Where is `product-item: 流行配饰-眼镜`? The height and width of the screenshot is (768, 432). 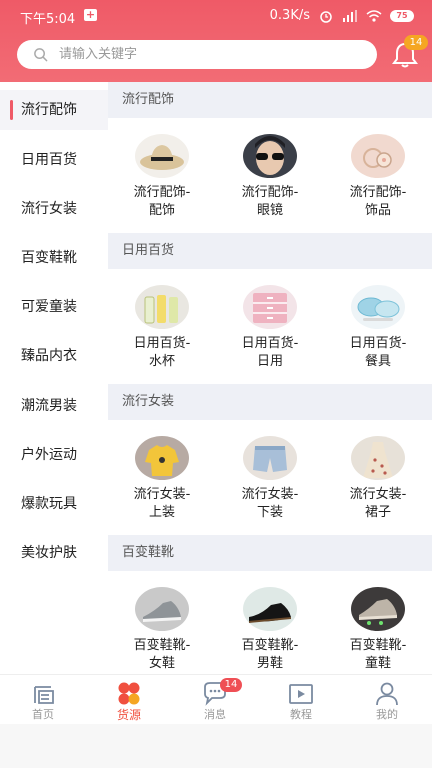
product-item: 流行配饰-眼镜 is located at coordinates (270, 177).